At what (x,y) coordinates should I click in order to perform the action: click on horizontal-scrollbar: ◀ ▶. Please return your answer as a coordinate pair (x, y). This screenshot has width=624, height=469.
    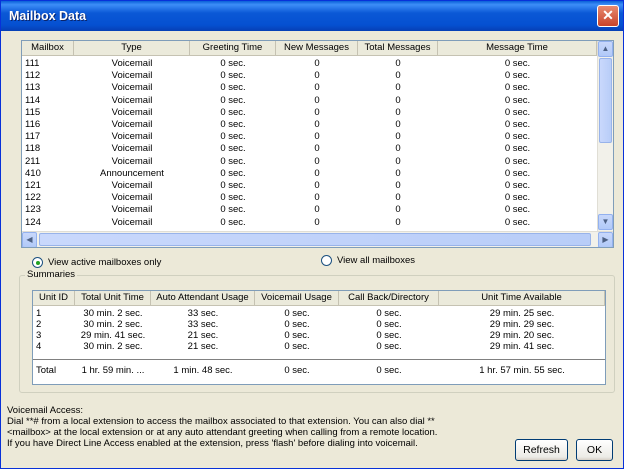
    Looking at the image, I should click on (317, 239).